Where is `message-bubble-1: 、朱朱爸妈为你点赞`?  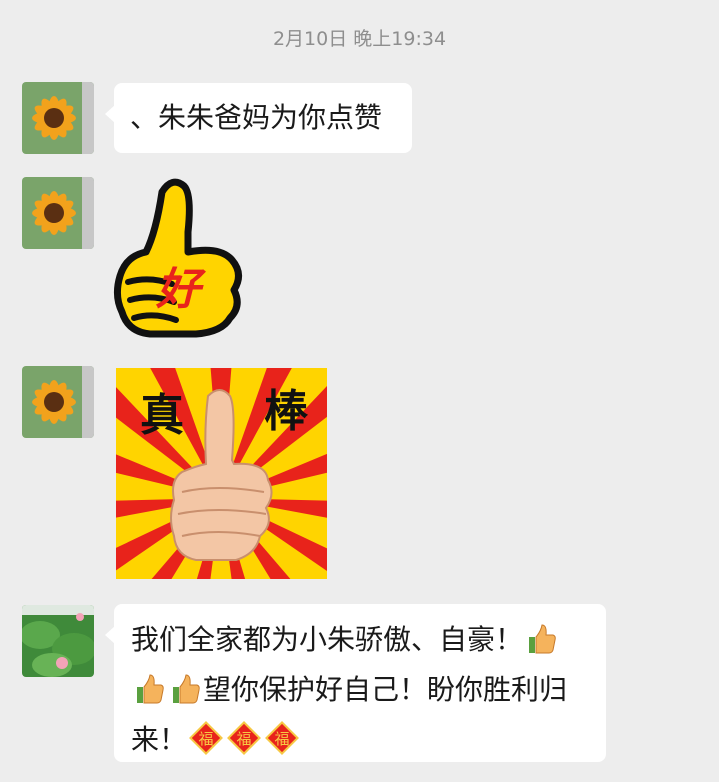
message-bubble-1: 、朱朱爸妈为你点赞 is located at coordinates (258, 118).